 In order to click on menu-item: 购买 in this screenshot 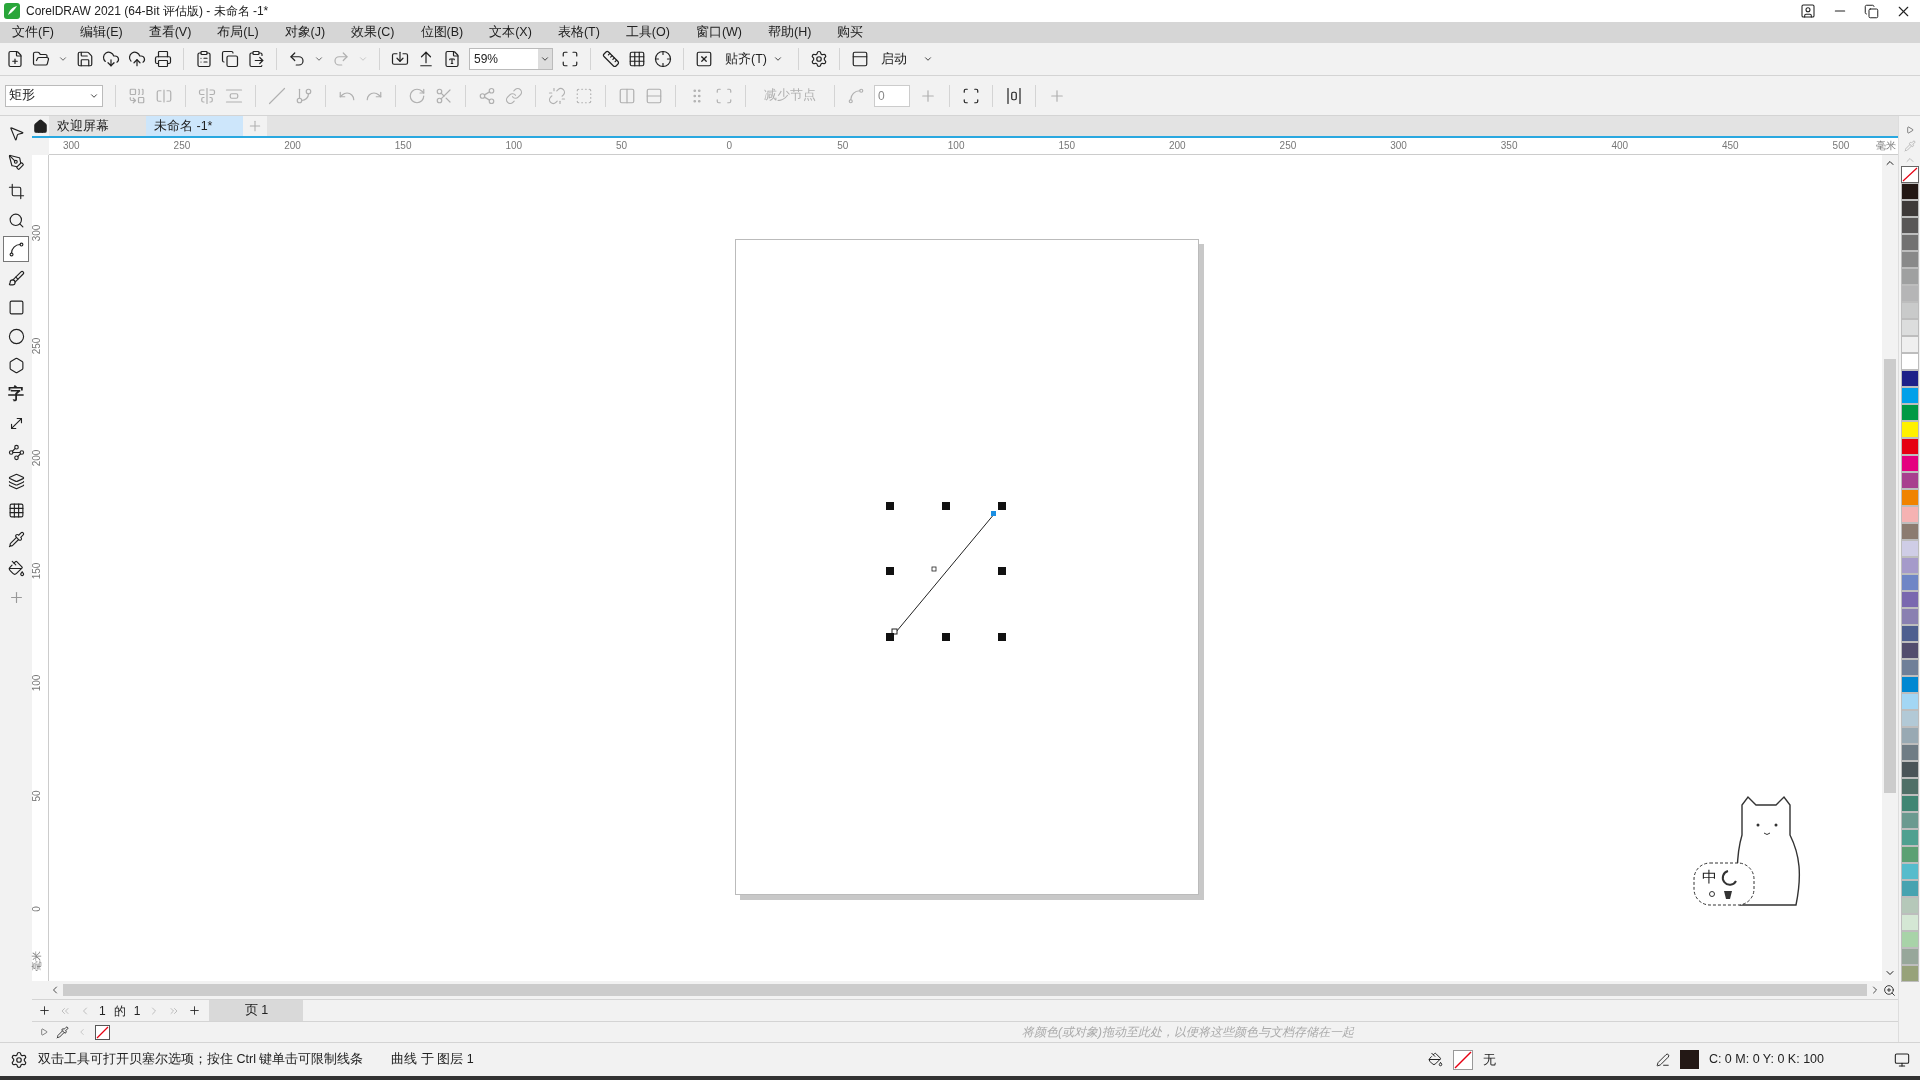, I will do `click(850, 32)`.